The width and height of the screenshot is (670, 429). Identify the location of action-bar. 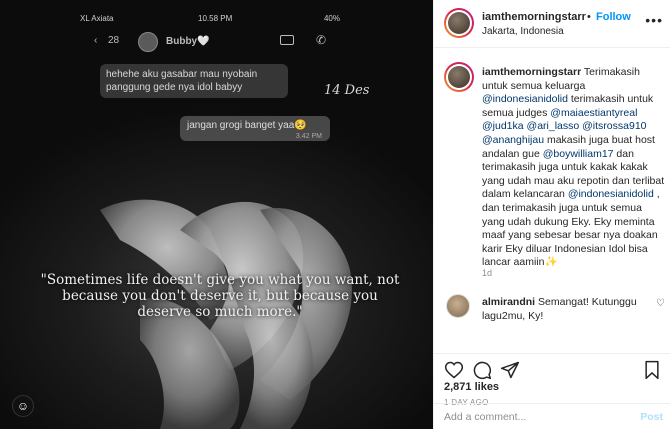
(552, 368).